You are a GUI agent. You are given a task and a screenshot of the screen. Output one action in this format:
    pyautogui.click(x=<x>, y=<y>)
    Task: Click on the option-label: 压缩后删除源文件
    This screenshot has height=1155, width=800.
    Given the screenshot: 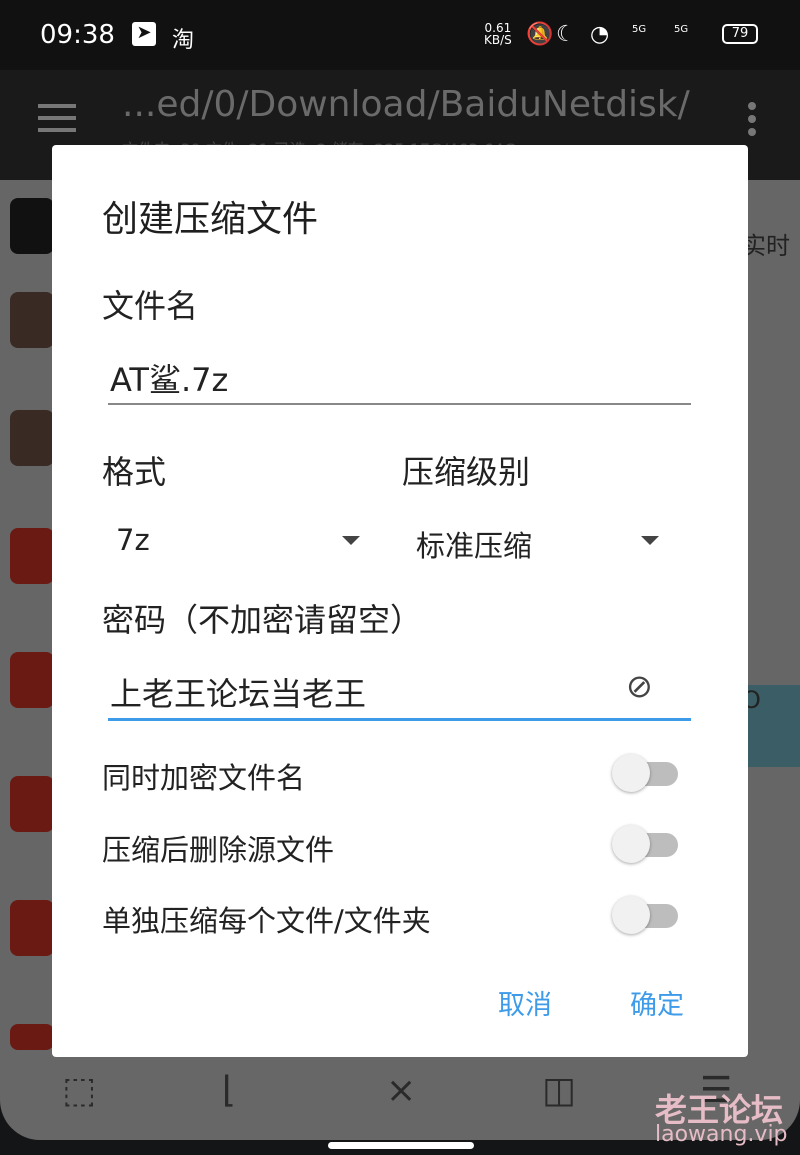 What is the action you would take?
    pyautogui.click(x=218, y=850)
    